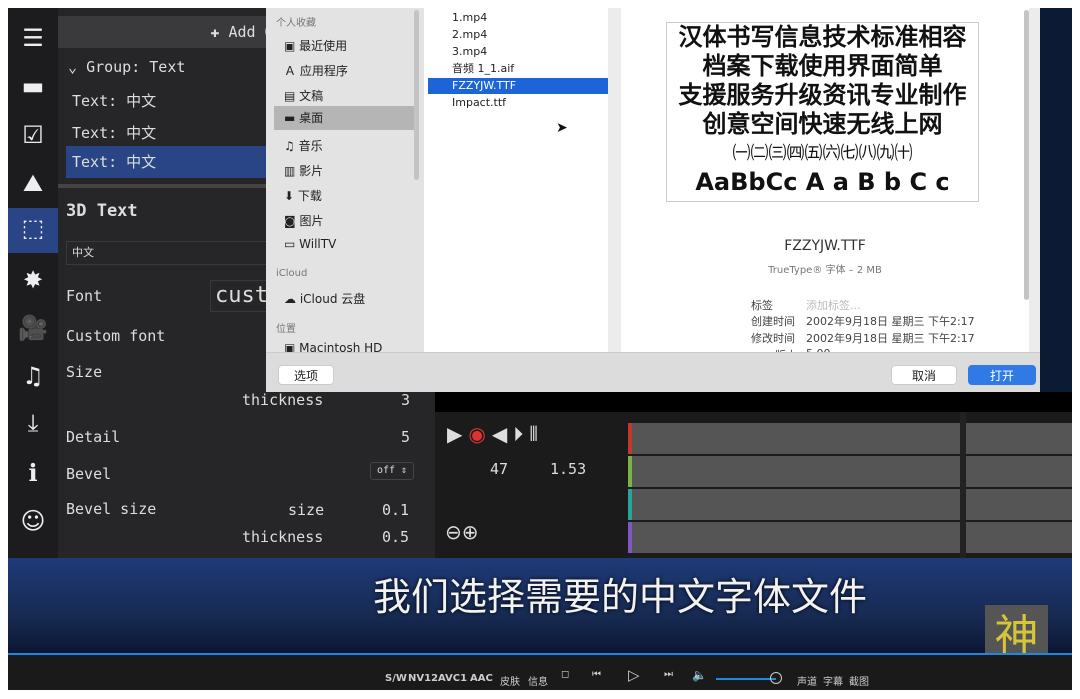  I want to click on list-item-selected: Text: 中文, so click(166, 162).